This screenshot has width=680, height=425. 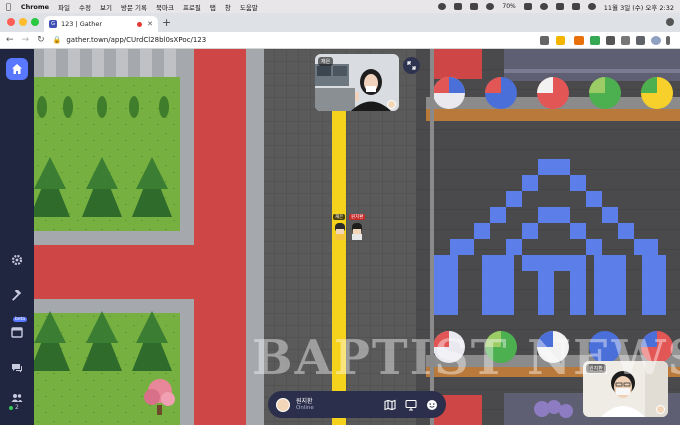 I want to click on battery-percent: 70%, so click(x=509, y=6).